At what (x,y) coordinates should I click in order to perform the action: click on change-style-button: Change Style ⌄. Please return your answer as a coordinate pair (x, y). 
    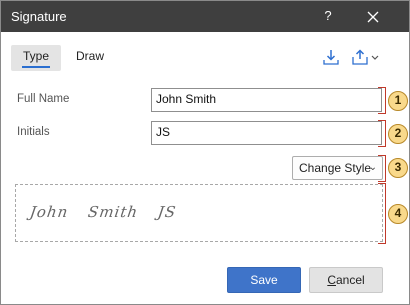
    Looking at the image, I should click on (337, 168).